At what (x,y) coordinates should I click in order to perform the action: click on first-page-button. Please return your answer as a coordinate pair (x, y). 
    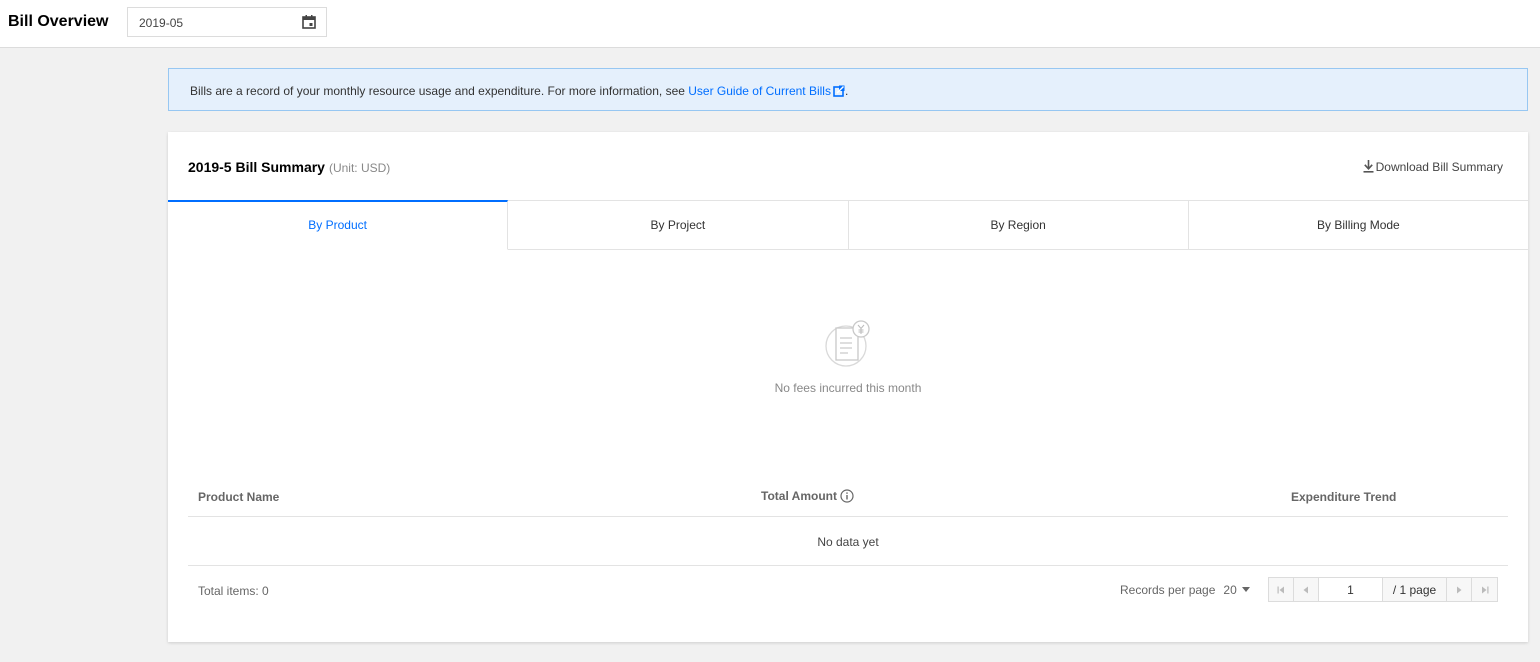
    Looking at the image, I should click on (1281, 589).